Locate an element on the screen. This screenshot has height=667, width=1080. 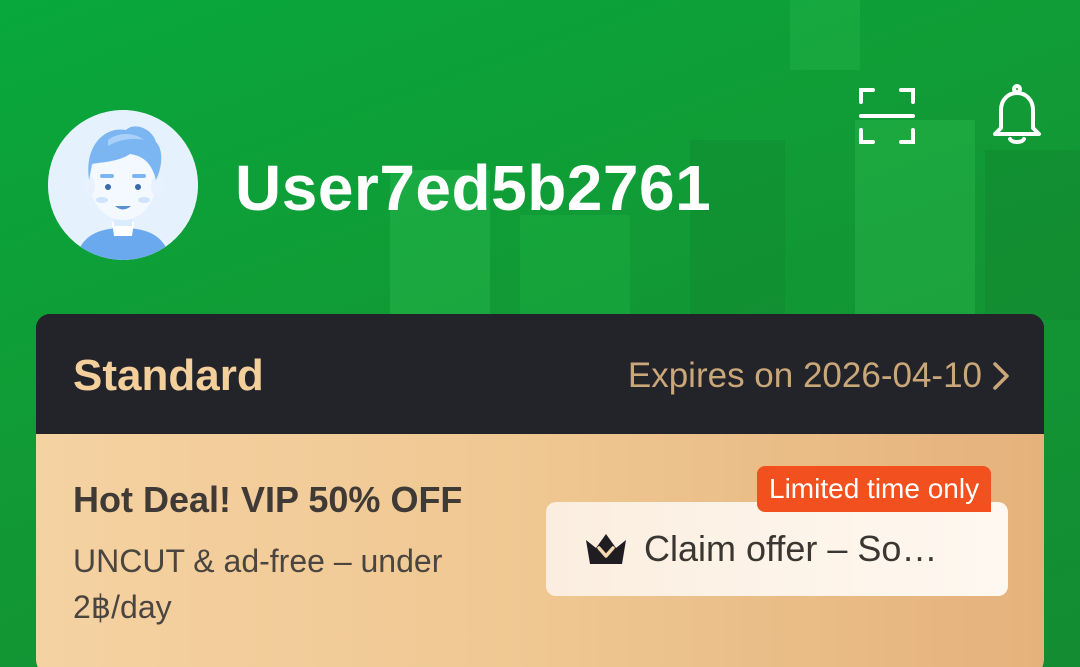
username: User7ed5b2761 is located at coordinates (473, 188).